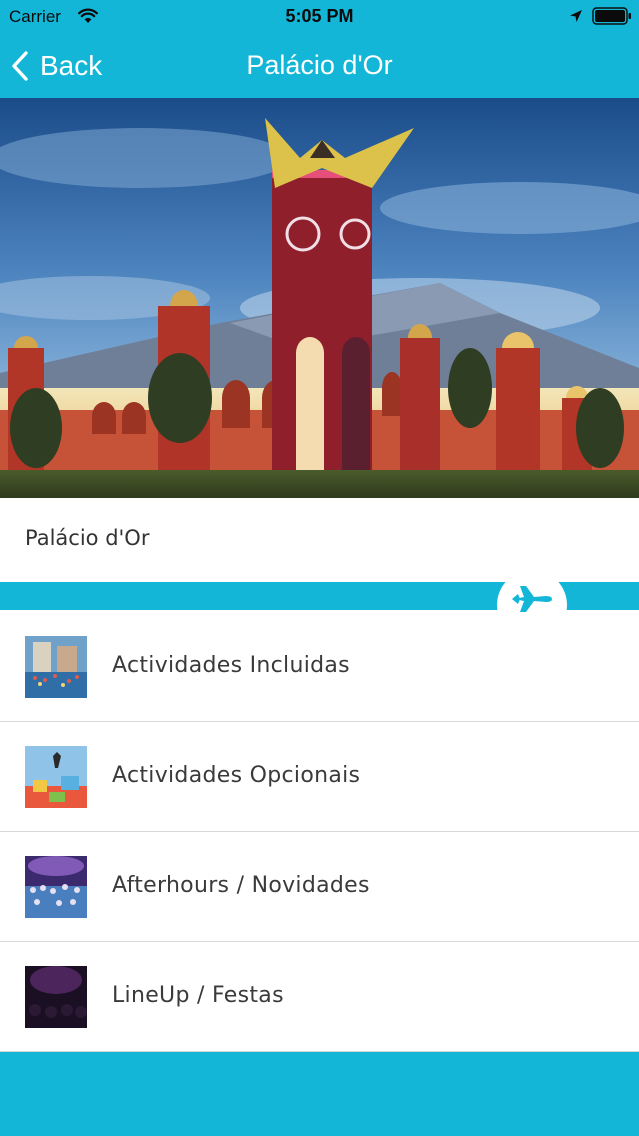 Image resolution: width=639 pixels, height=1136 pixels. I want to click on location-arrow-icon, so click(576, 16).